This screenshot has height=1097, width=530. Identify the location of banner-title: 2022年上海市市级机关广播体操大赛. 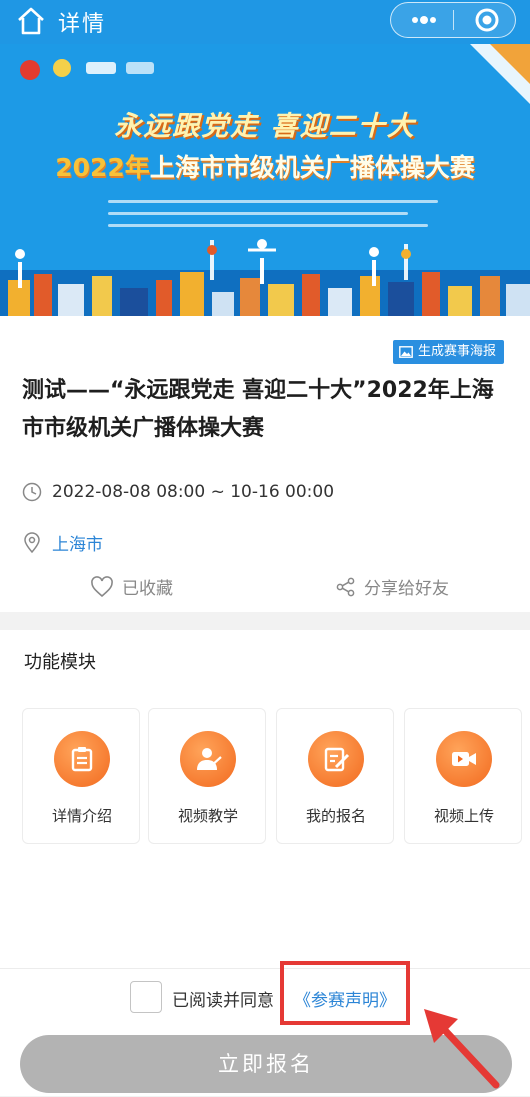
(265, 166).